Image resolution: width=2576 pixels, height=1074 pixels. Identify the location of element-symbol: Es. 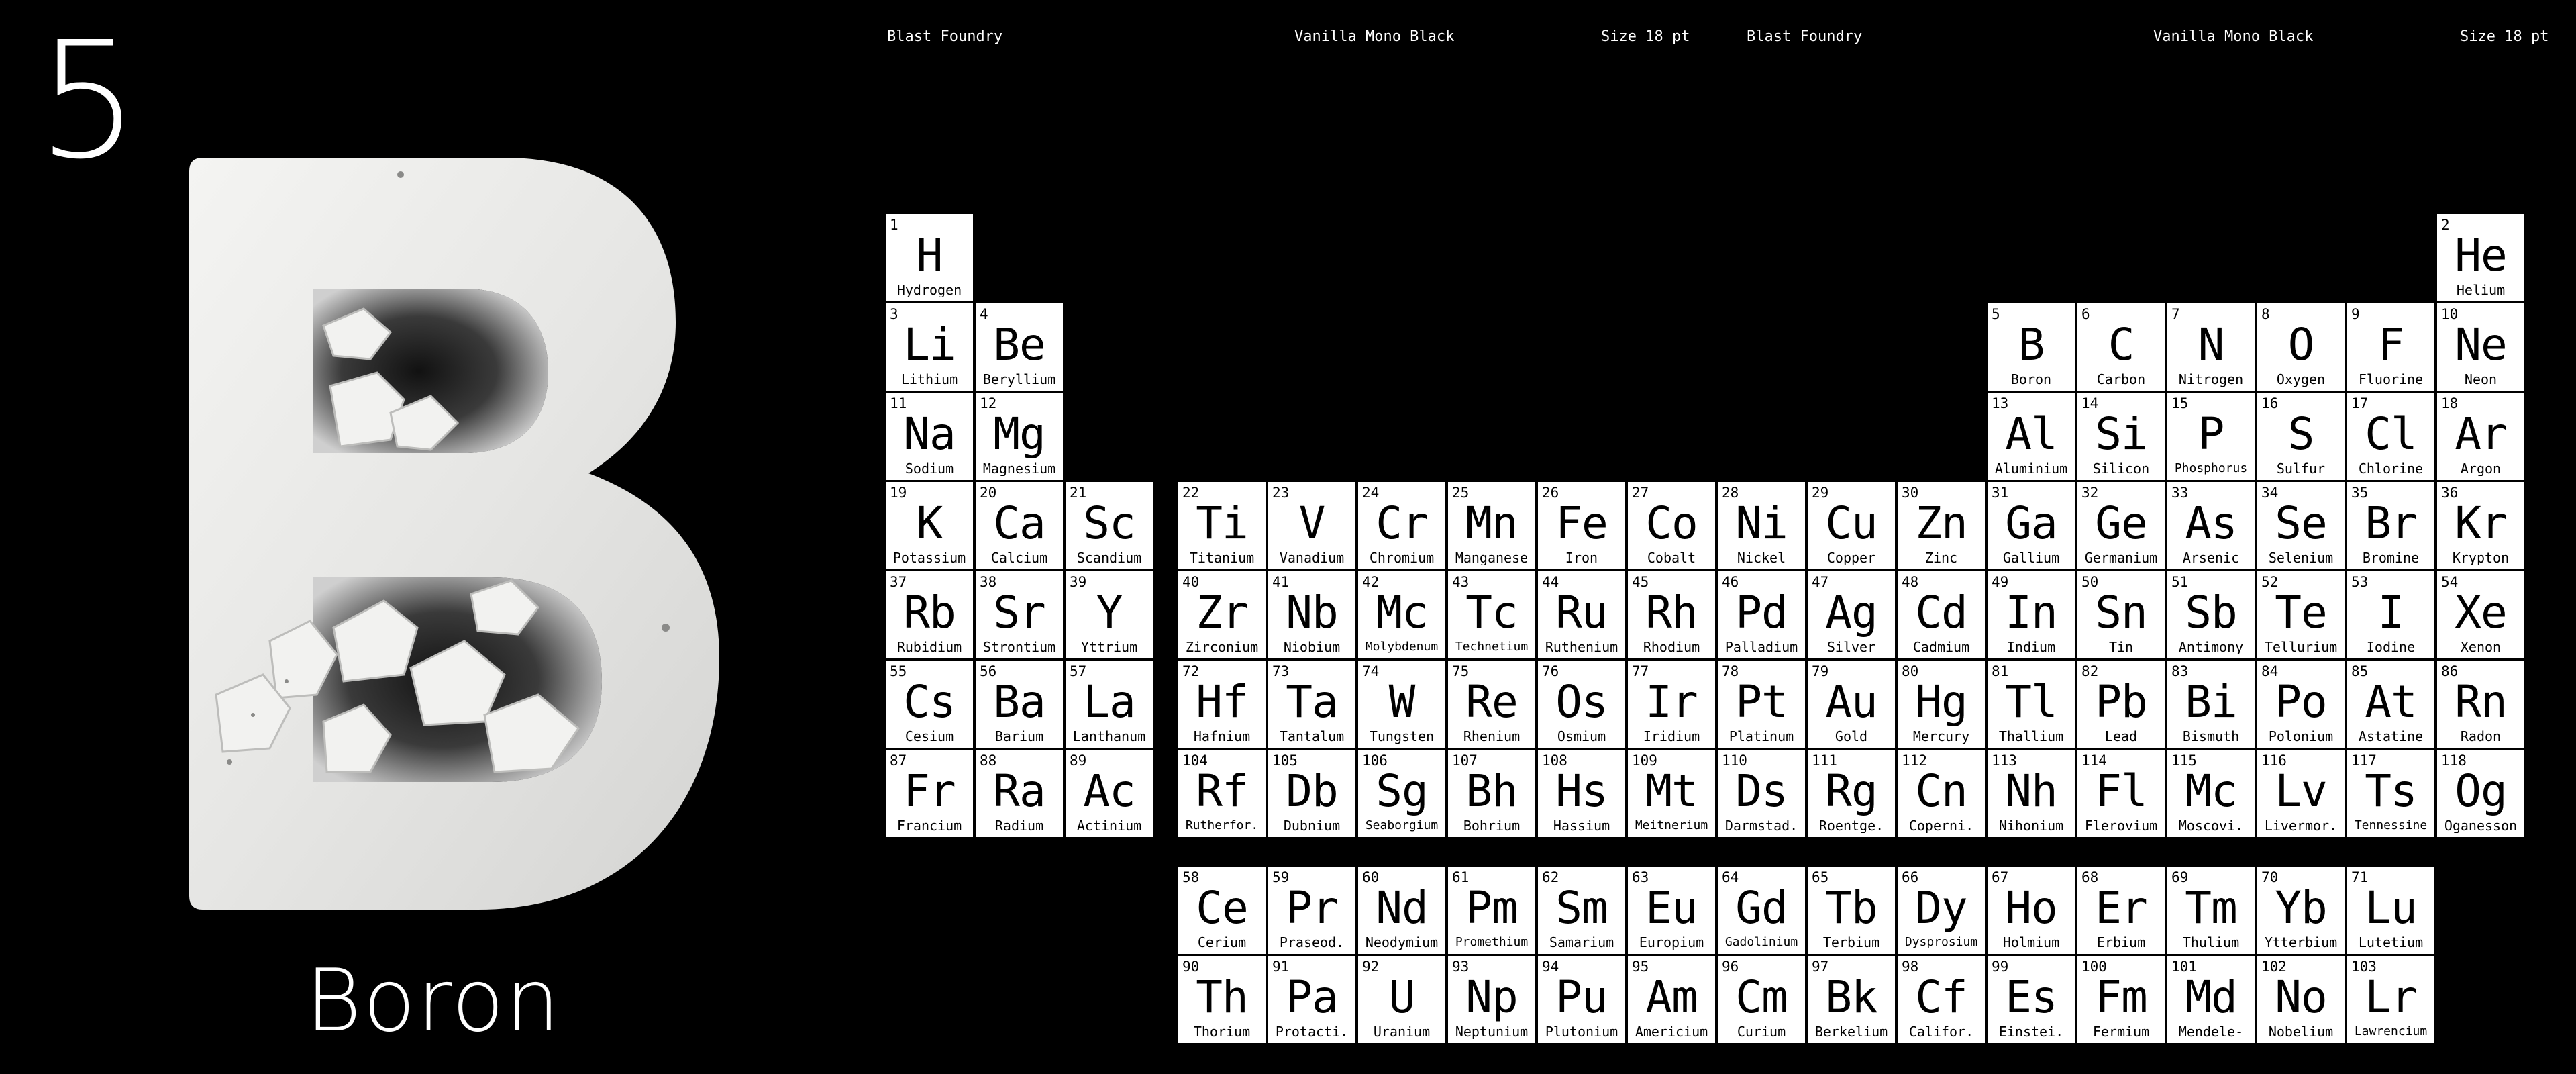
(2031, 997).